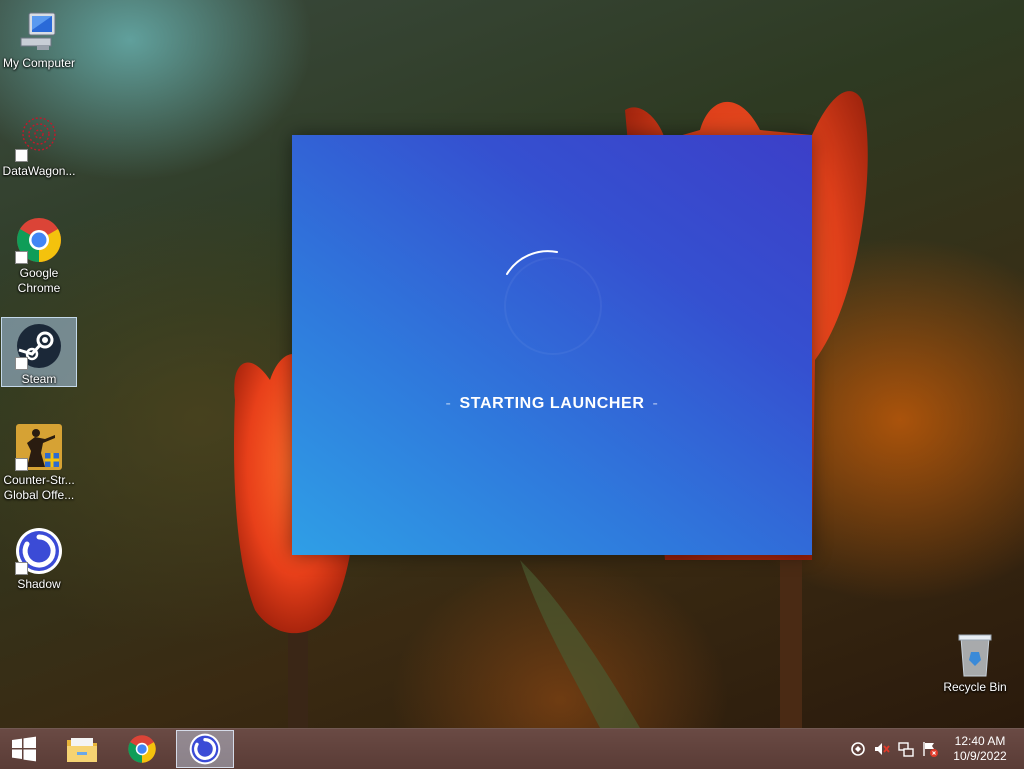 This screenshot has height=769, width=1024. I want to click on clock-date: 10/9/2022, so click(980, 756).